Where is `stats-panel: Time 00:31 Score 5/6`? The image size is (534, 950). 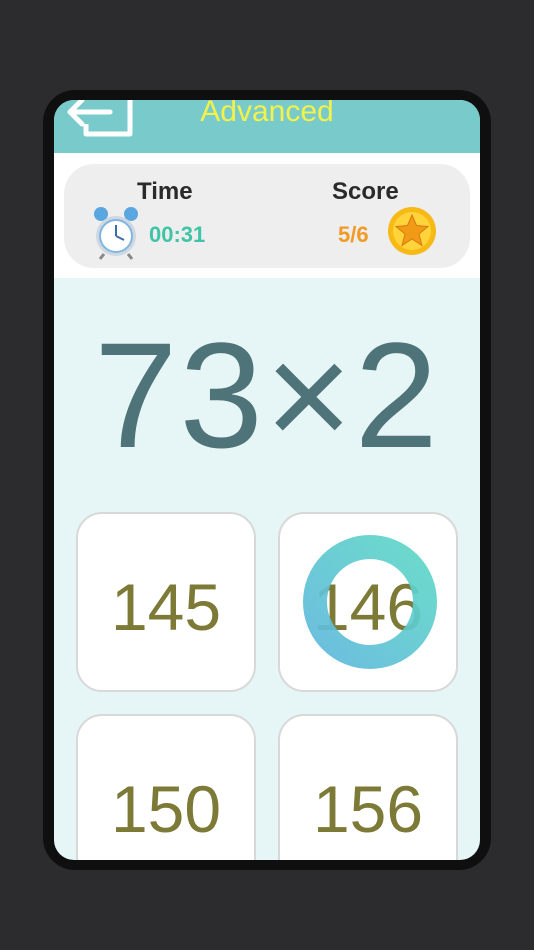
stats-panel: Time 00:31 Score 5/6 is located at coordinates (267, 216).